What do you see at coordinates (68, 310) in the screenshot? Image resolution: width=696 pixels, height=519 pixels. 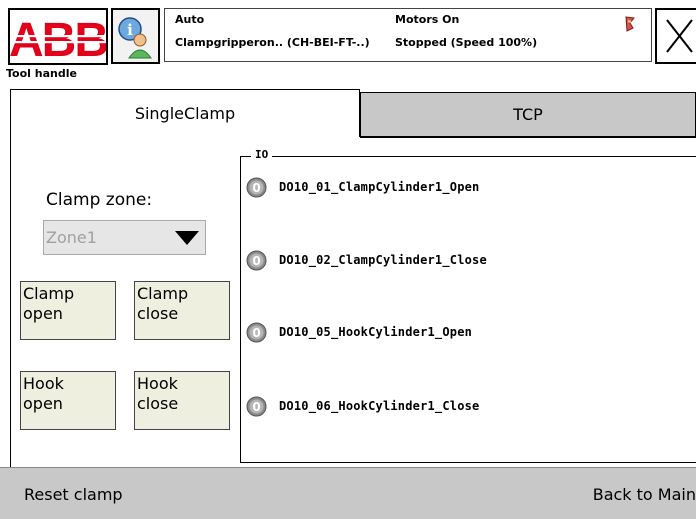 I see `clamp-open-button: Clamp open` at bounding box center [68, 310].